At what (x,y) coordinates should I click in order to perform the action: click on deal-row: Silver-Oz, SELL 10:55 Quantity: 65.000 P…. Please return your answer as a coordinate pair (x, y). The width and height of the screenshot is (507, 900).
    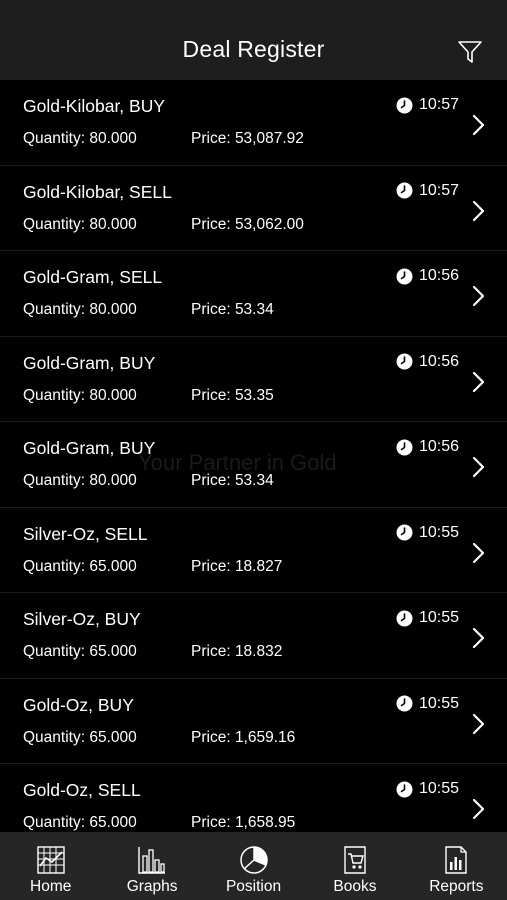
    Looking at the image, I should click on (253, 550).